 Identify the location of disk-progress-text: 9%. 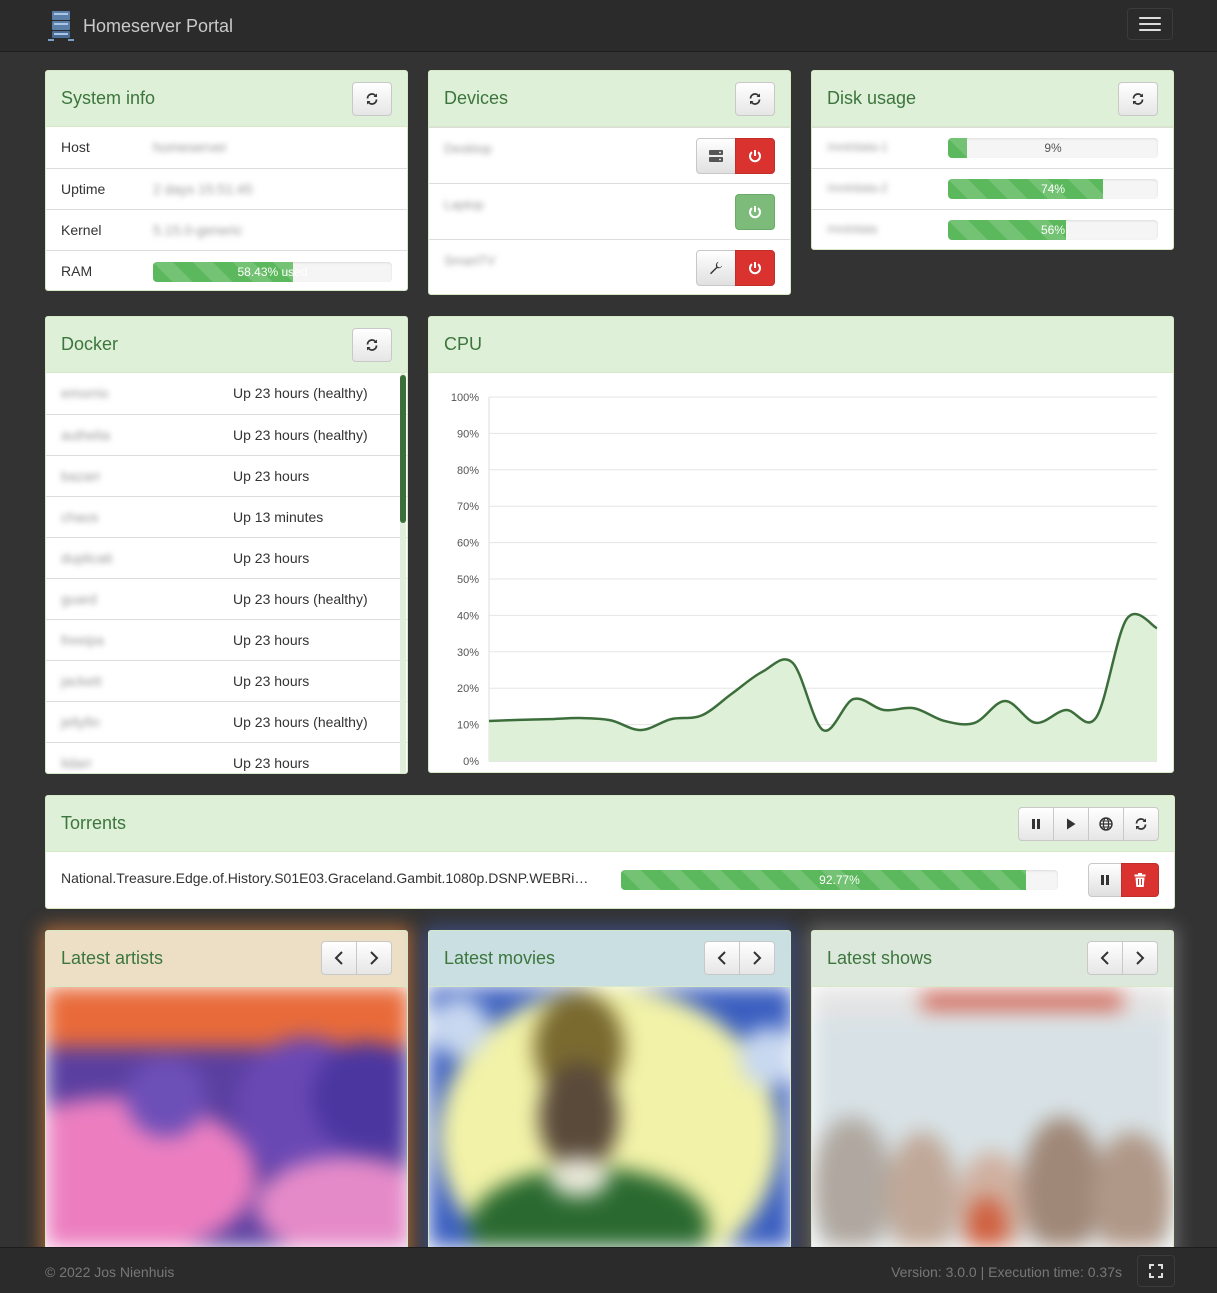
(1053, 148).